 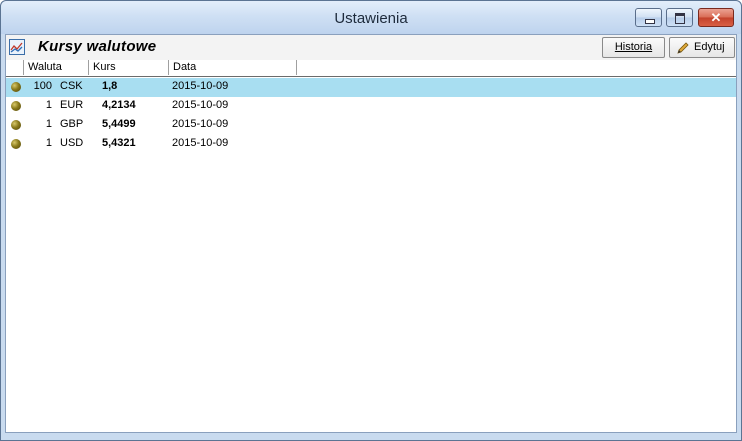 What do you see at coordinates (72, 124) in the screenshot?
I see `cell-code: GBP` at bounding box center [72, 124].